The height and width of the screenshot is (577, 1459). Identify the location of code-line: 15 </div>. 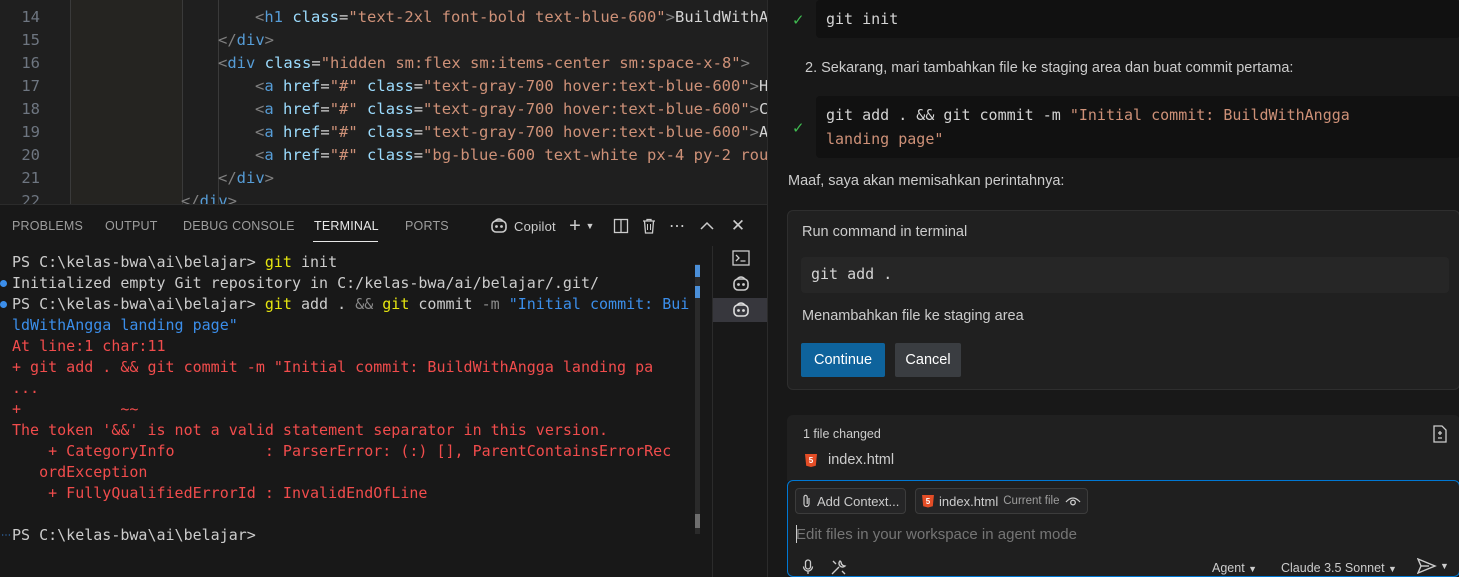
(383, 40).